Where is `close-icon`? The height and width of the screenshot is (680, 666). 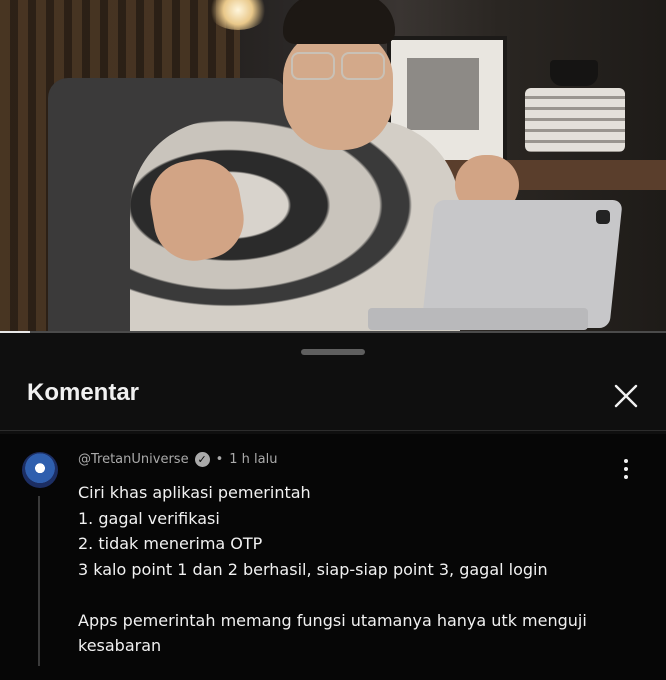 close-icon is located at coordinates (626, 396).